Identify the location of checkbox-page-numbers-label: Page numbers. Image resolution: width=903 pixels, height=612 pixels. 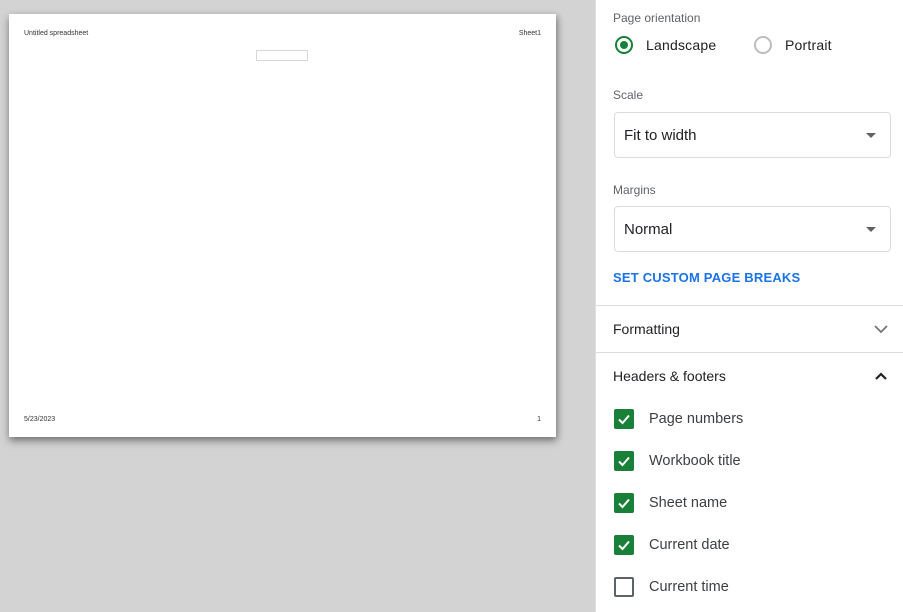
(696, 419).